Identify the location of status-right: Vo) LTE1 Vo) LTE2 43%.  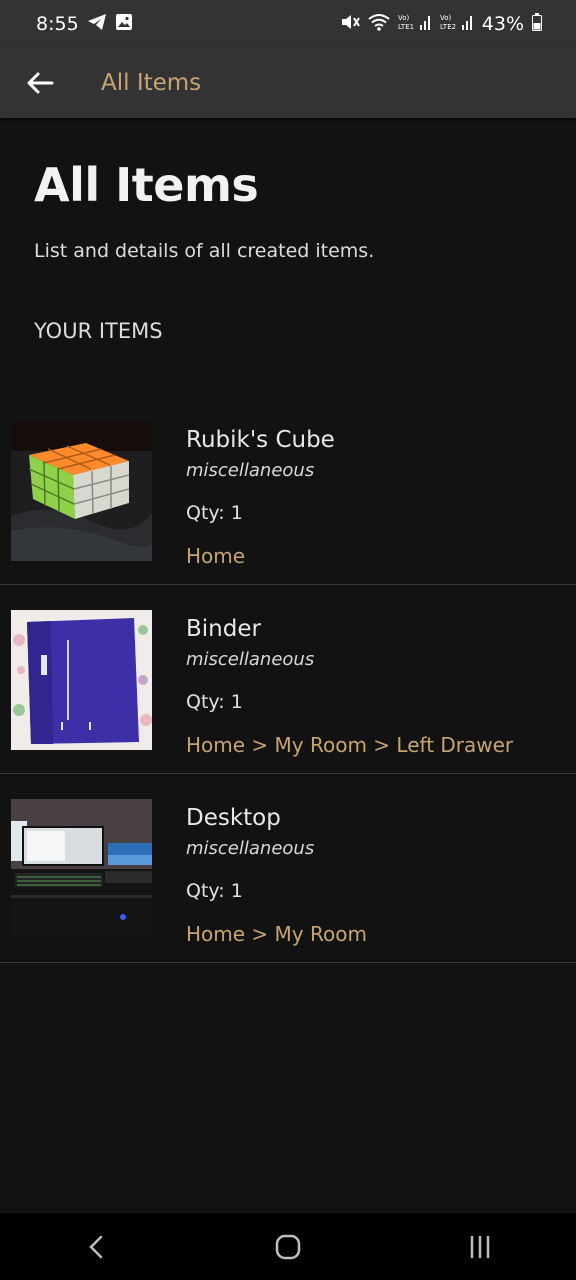
(441, 24).